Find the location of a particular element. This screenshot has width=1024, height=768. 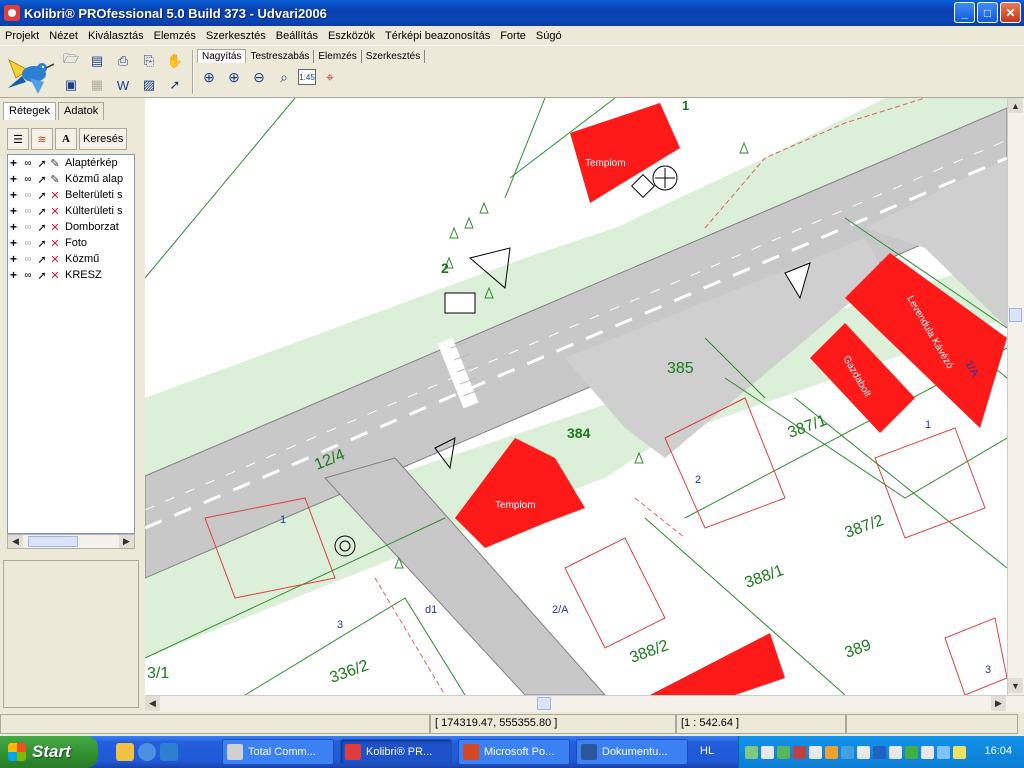

vertical-scroll-thumb is located at coordinates (1015, 315).